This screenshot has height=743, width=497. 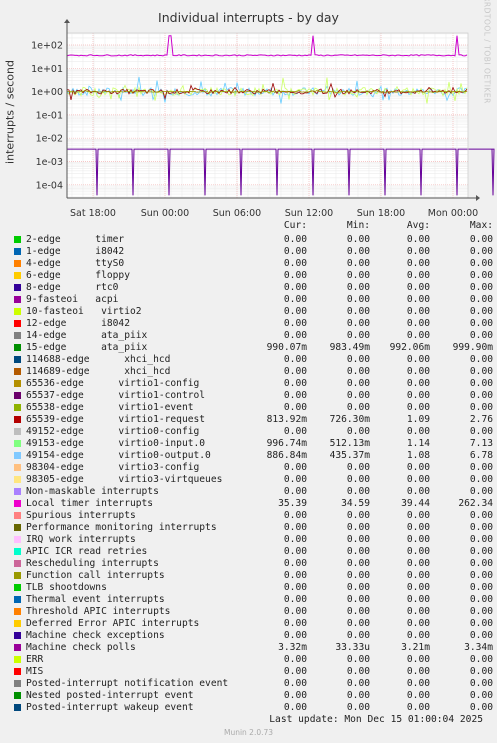 What do you see at coordinates (481, 419) in the screenshot?
I see `legend-value-max: 2.76` at bounding box center [481, 419].